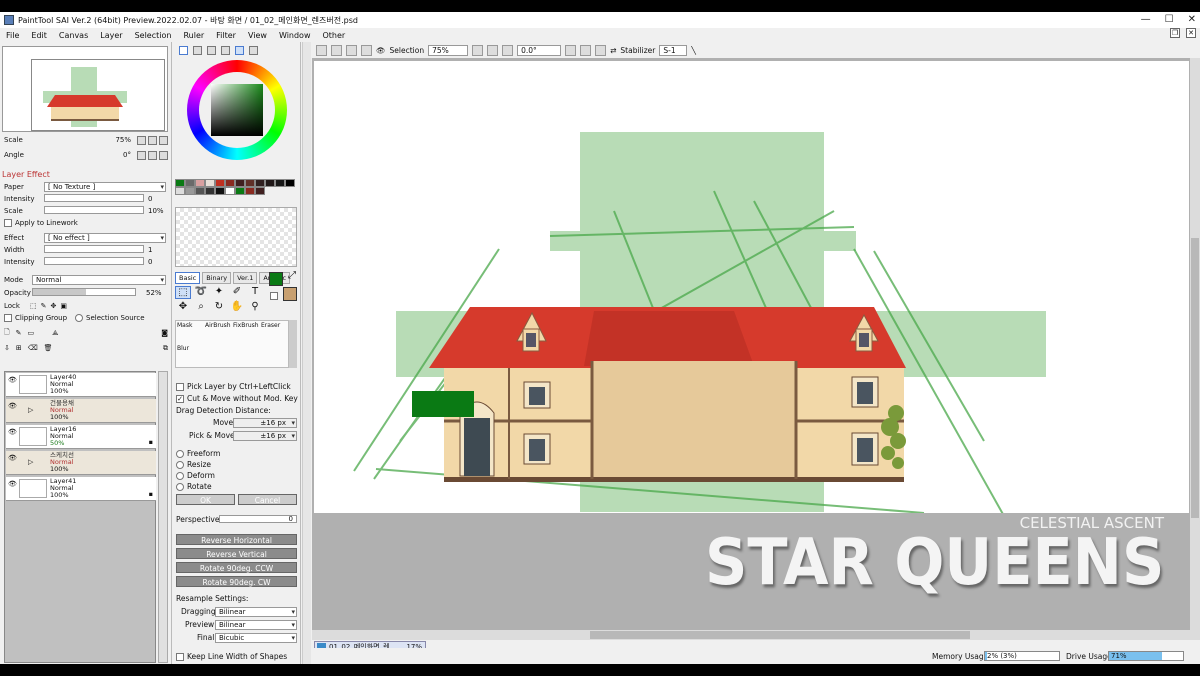 This screenshot has height=676, width=1200. I want to click on apply-mask-icon: ⧉, so click(165, 348).